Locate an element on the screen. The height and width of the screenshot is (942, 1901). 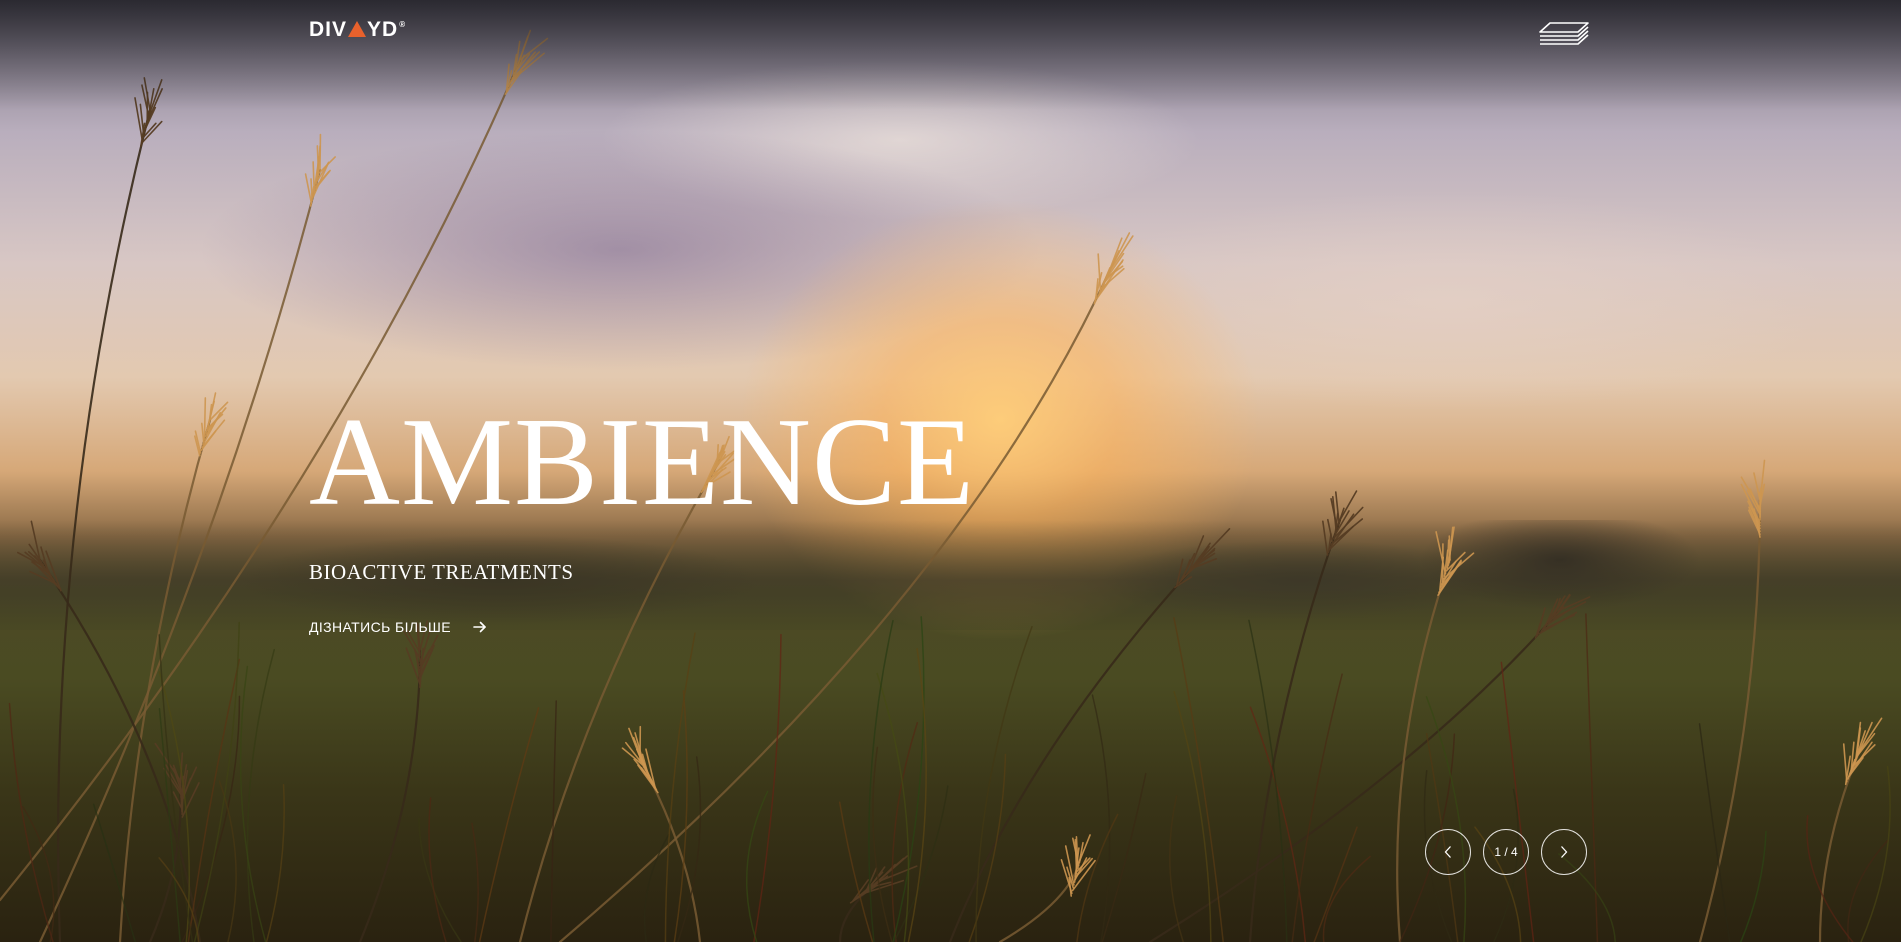
slider-prev-button is located at coordinates (1448, 852).